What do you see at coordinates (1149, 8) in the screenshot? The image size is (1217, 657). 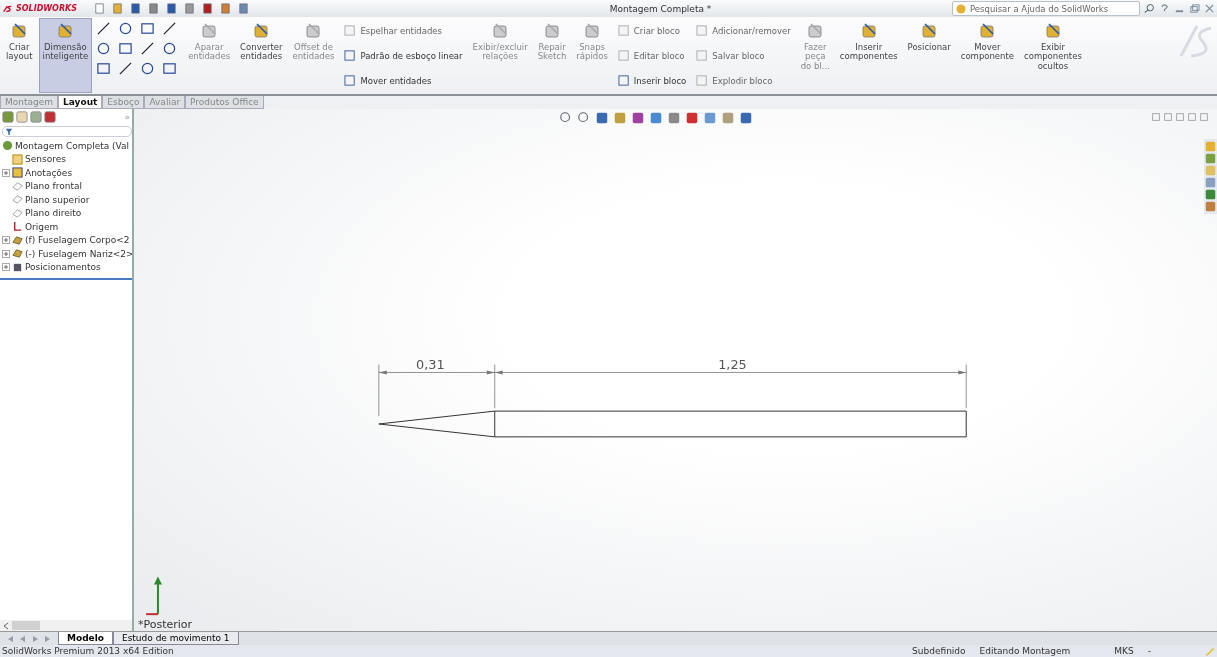 I see `search-icon` at bounding box center [1149, 8].